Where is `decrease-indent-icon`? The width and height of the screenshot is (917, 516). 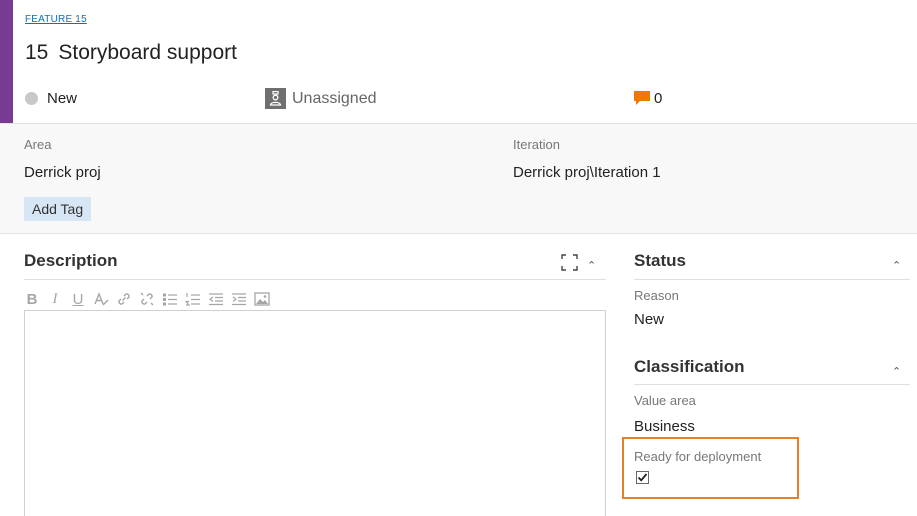
decrease-indent-icon is located at coordinates (216, 299).